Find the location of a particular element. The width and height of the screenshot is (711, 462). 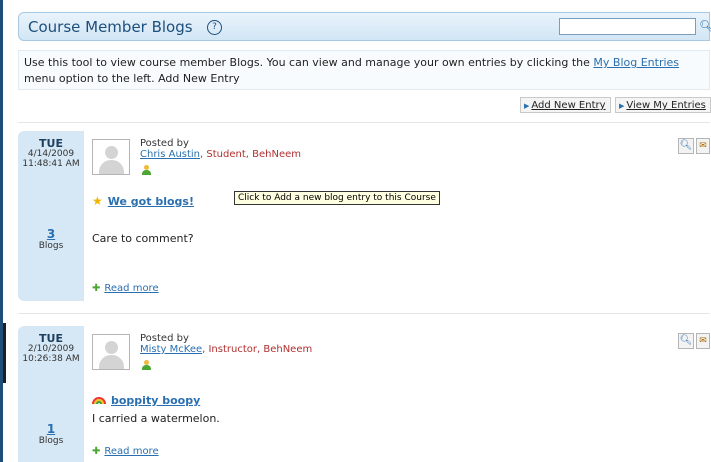

entry-title: boppity boopy is located at coordinates (146, 400).